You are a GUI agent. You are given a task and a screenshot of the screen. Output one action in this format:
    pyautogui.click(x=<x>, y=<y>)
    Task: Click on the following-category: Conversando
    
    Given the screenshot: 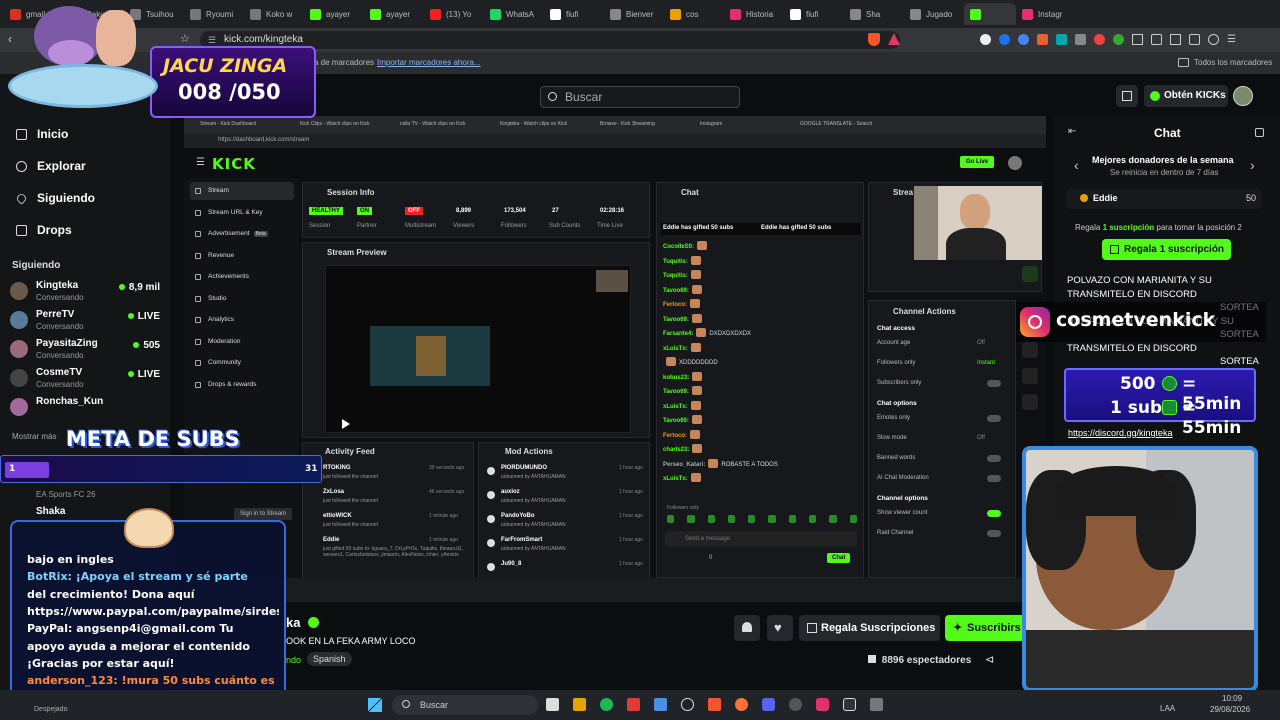 What is the action you would take?
    pyautogui.click(x=60, y=355)
    